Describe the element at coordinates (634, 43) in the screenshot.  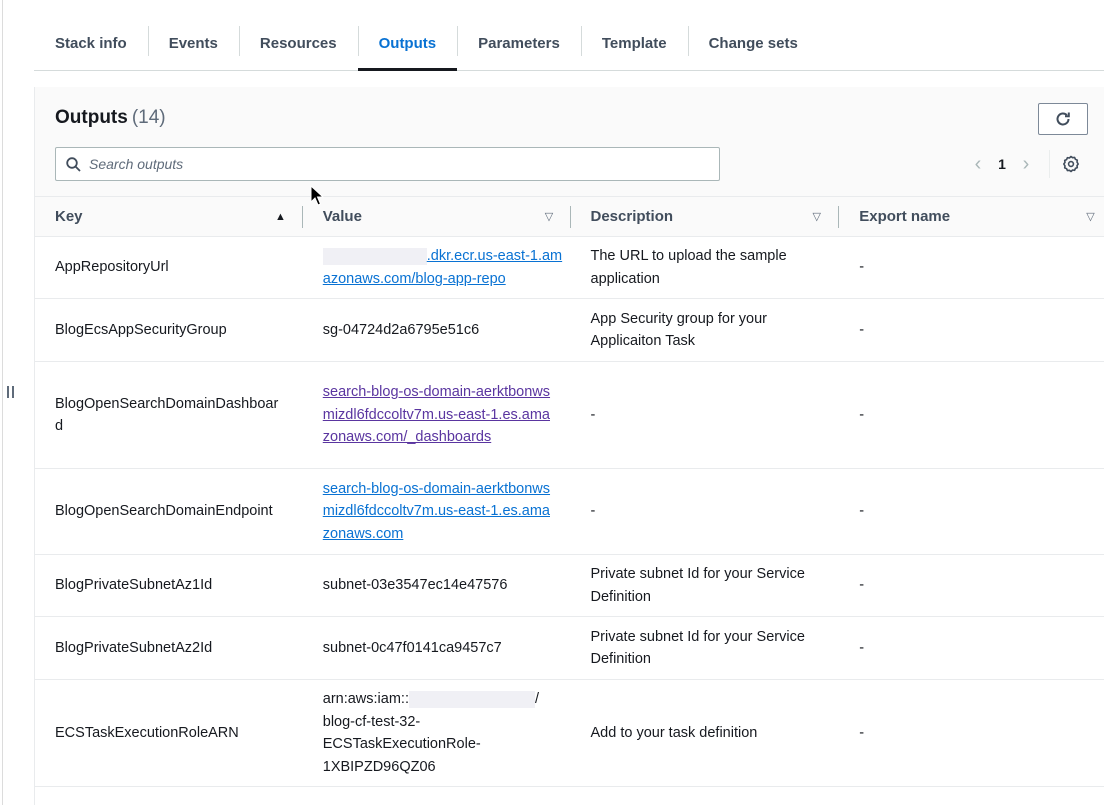
I see `tab-template: Template` at that location.